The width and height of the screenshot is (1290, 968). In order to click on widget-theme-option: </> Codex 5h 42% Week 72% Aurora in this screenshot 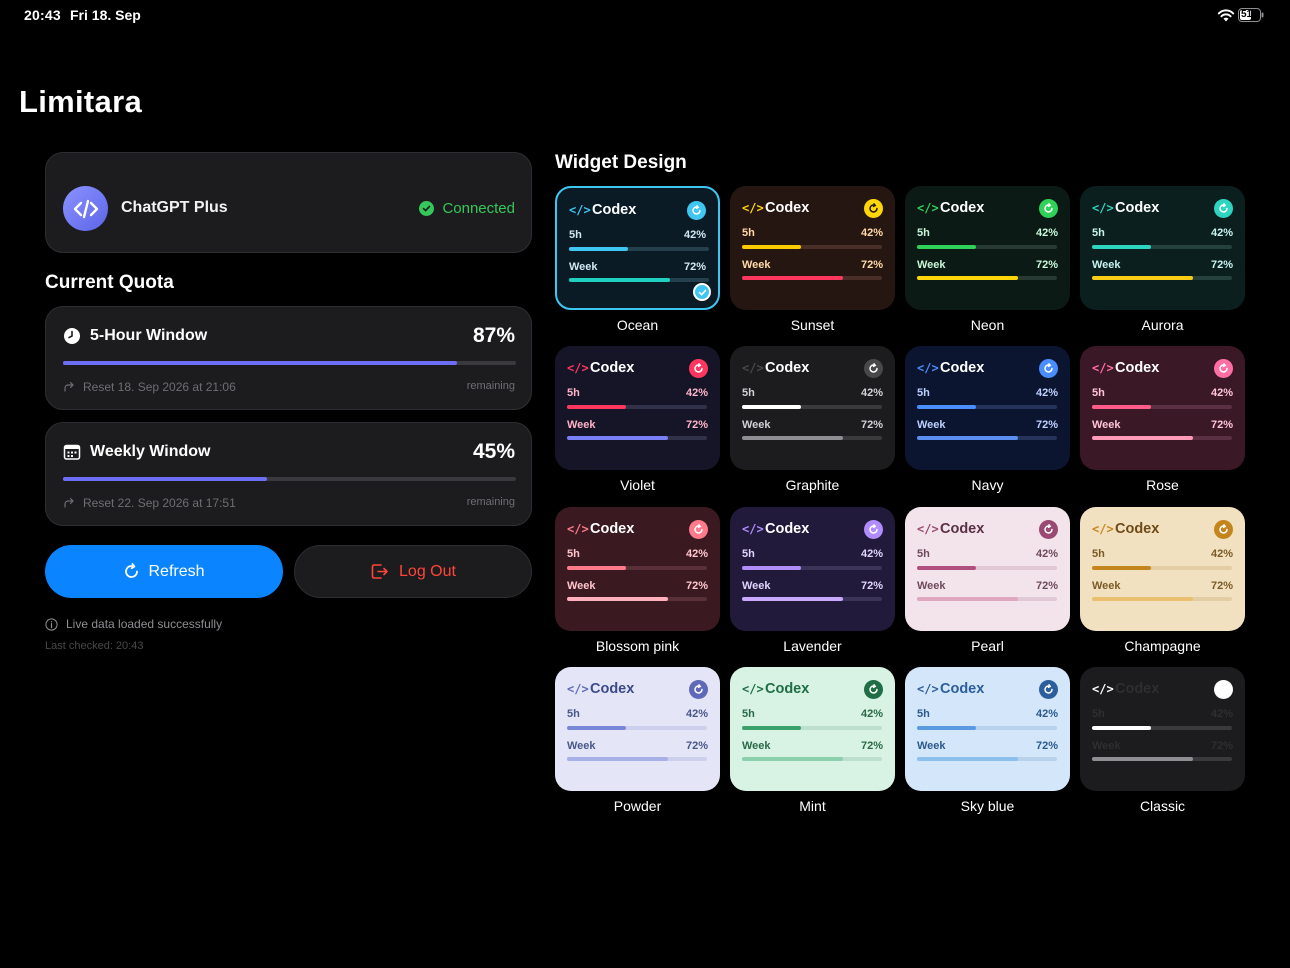, I will do `click(1162, 261)`.